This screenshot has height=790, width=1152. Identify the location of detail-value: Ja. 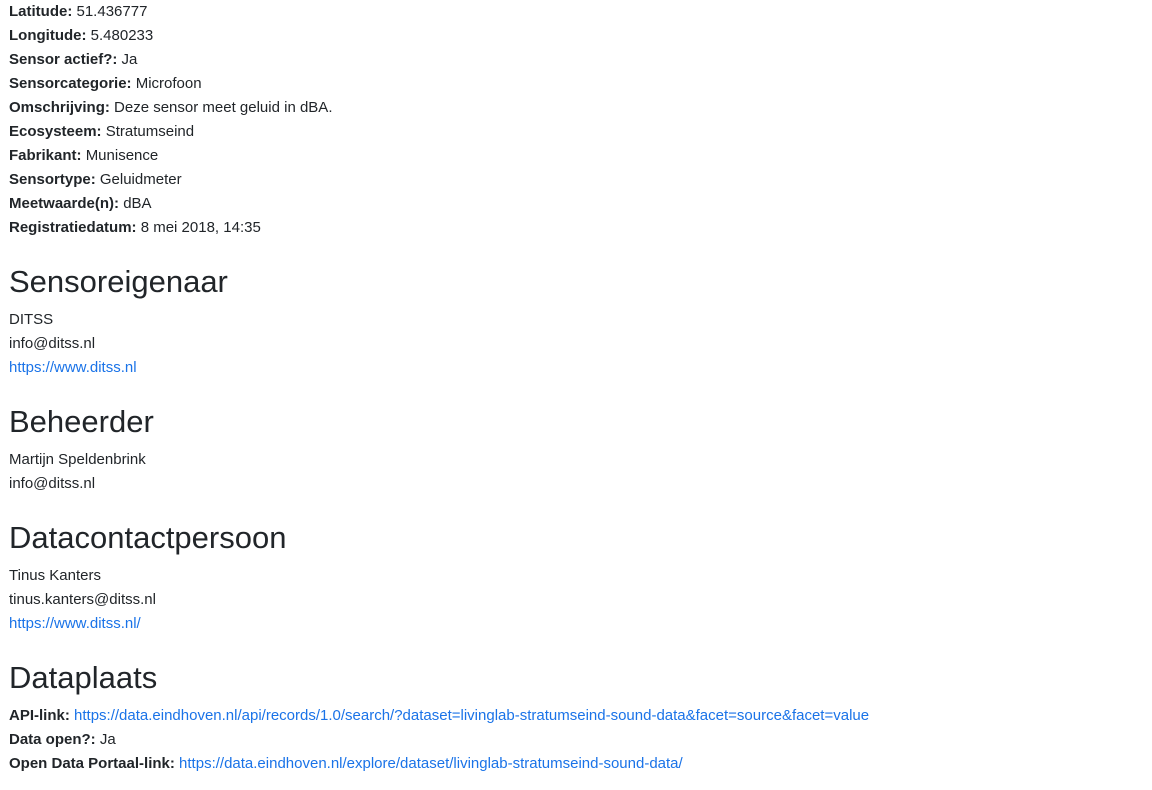
(129, 59).